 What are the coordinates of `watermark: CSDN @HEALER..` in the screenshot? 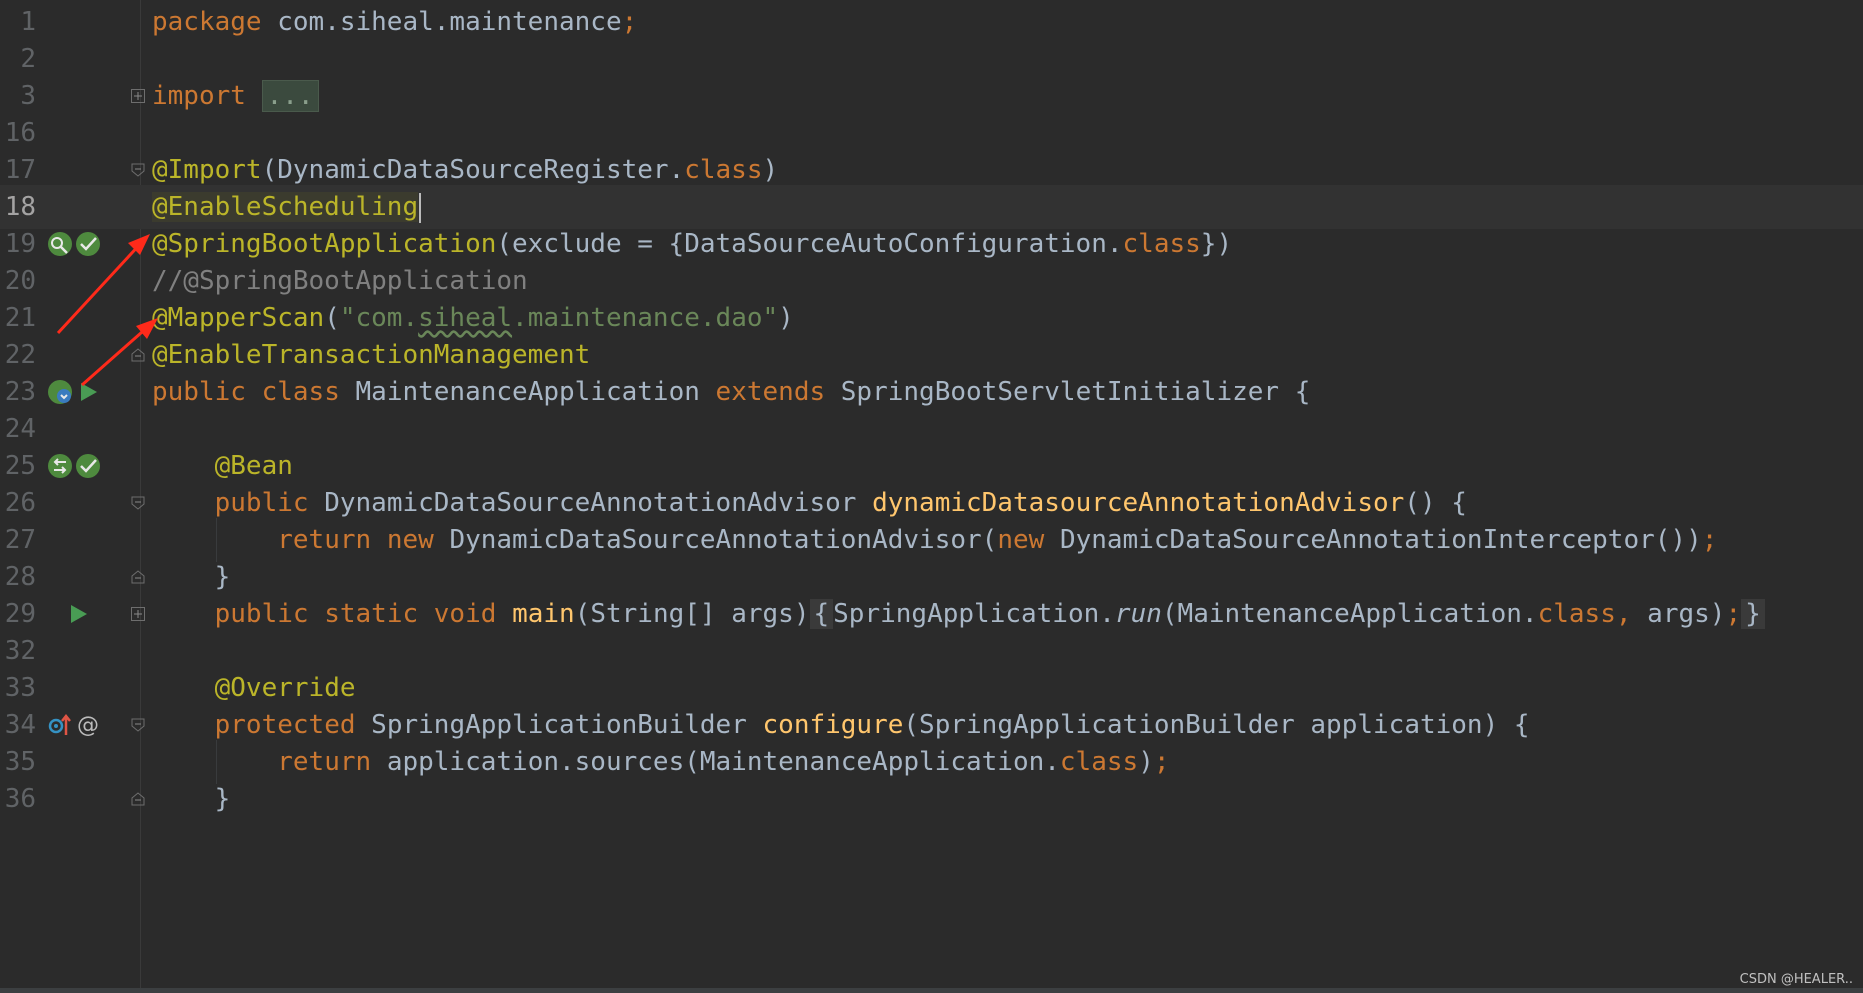 It's located at (1796, 979).